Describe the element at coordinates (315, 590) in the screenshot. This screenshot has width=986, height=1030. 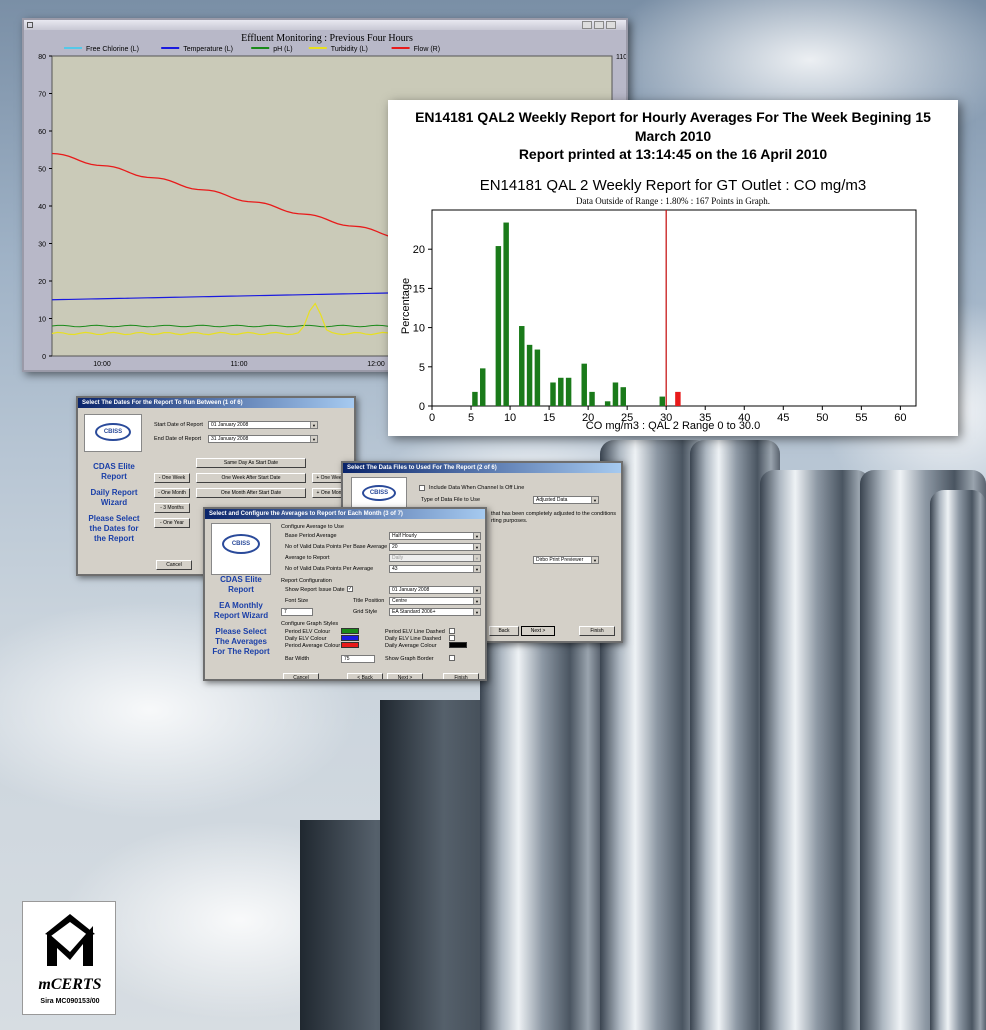
I see `show-date-label: Show Report Issue Date` at that location.